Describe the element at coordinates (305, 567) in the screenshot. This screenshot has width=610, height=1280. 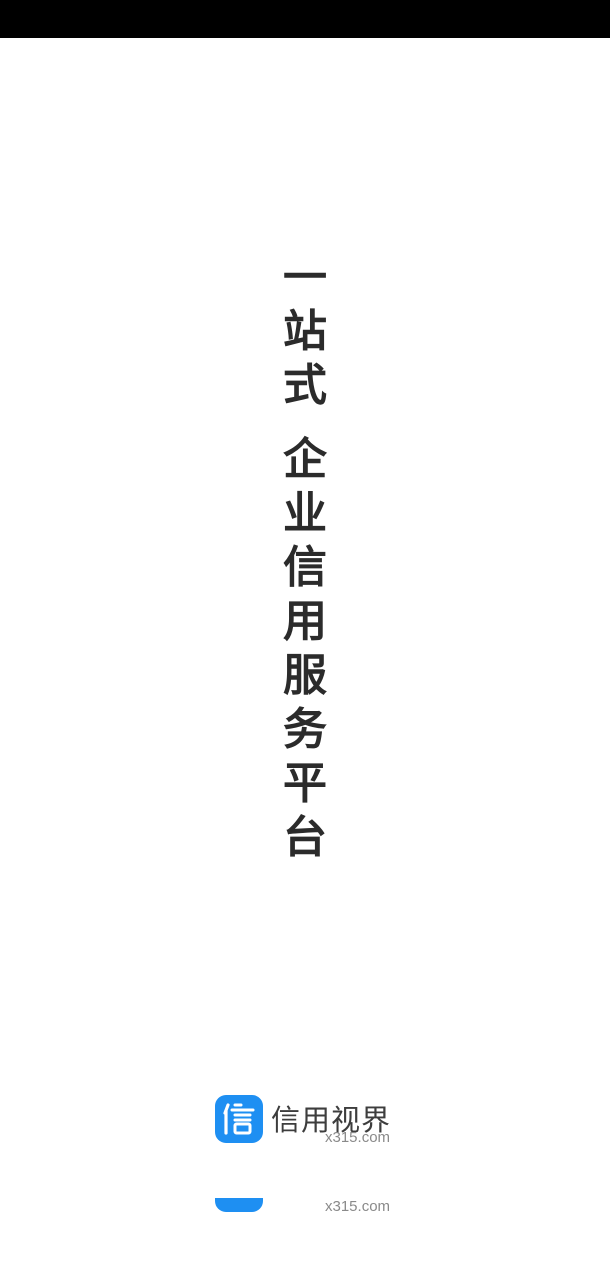
I see `slogan-char: 信` at that location.